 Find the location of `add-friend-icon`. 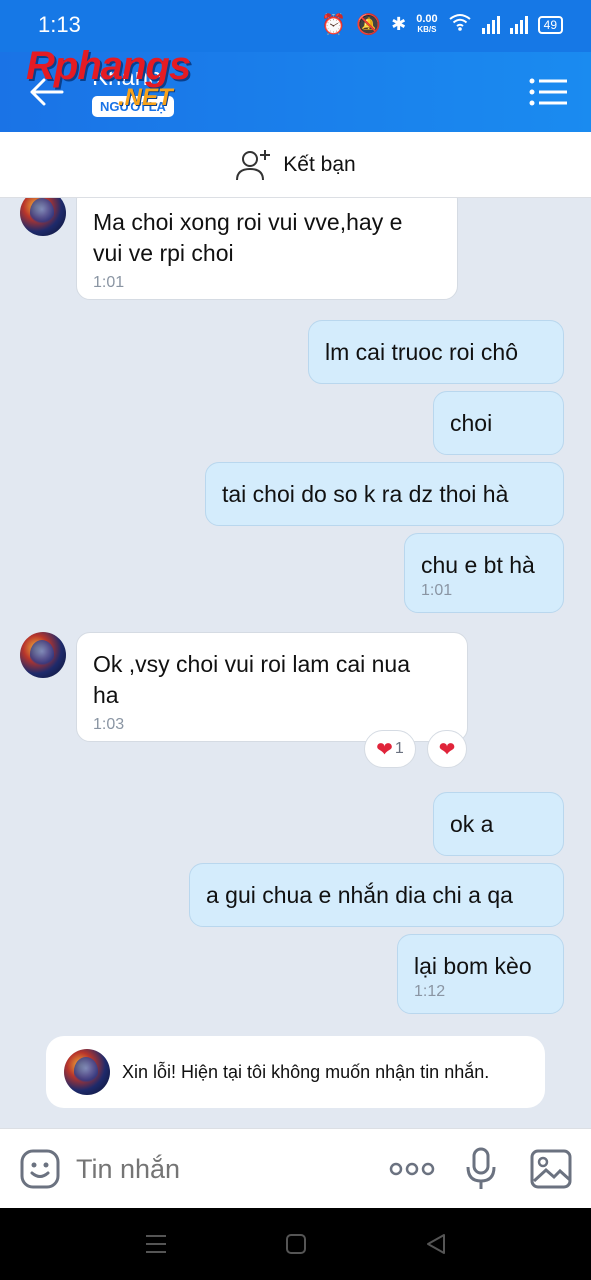

add-friend-icon is located at coordinates (253, 164).